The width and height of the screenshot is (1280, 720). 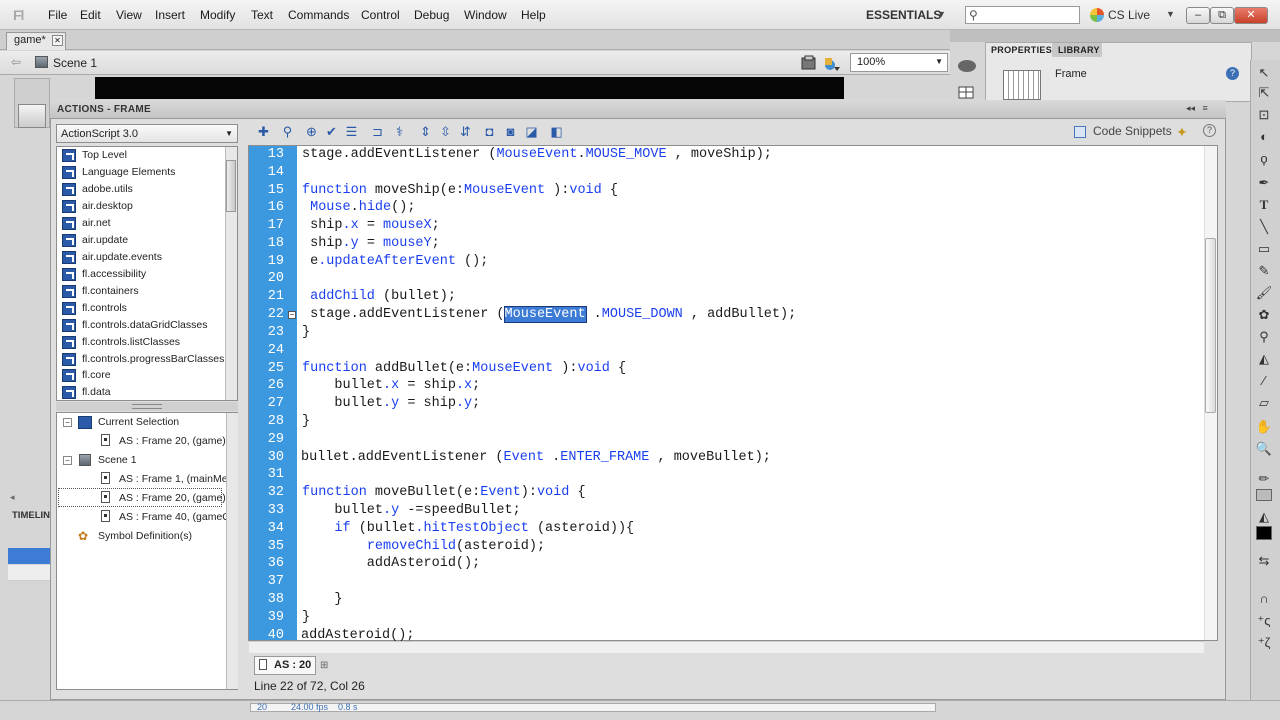 I want to click on tab-properties: PROPERTIES, so click(x=1019, y=50).